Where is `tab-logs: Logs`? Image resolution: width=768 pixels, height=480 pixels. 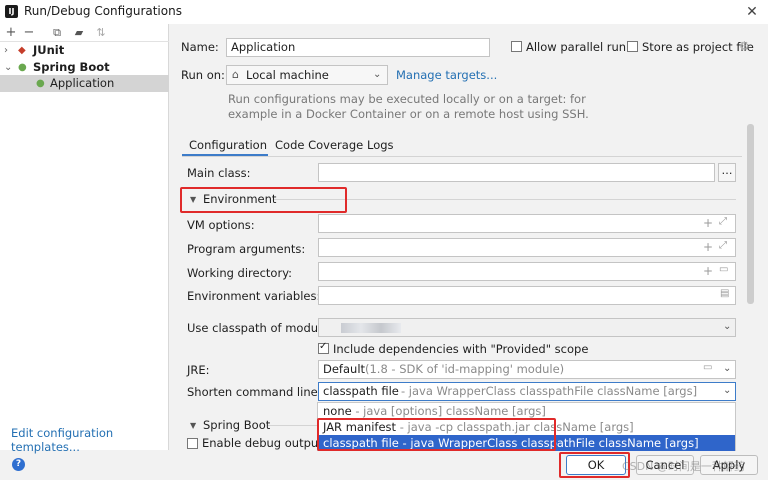 tab-logs: Logs is located at coordinates (380, 145).